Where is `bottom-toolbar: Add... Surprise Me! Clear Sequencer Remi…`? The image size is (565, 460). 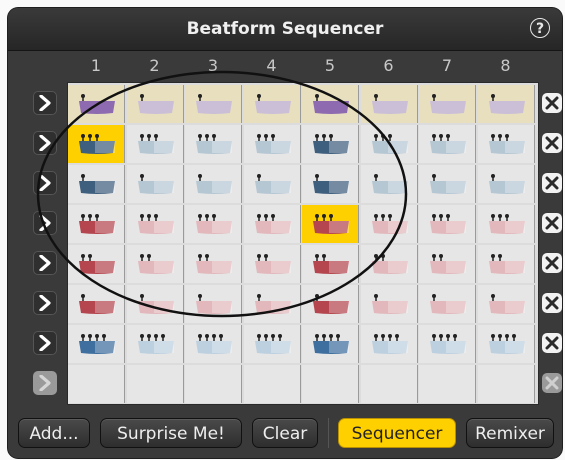 bottom-toolbar: Add... Surprise Me! Clear Sequencer Remi… is located at coordinates (285, 434).